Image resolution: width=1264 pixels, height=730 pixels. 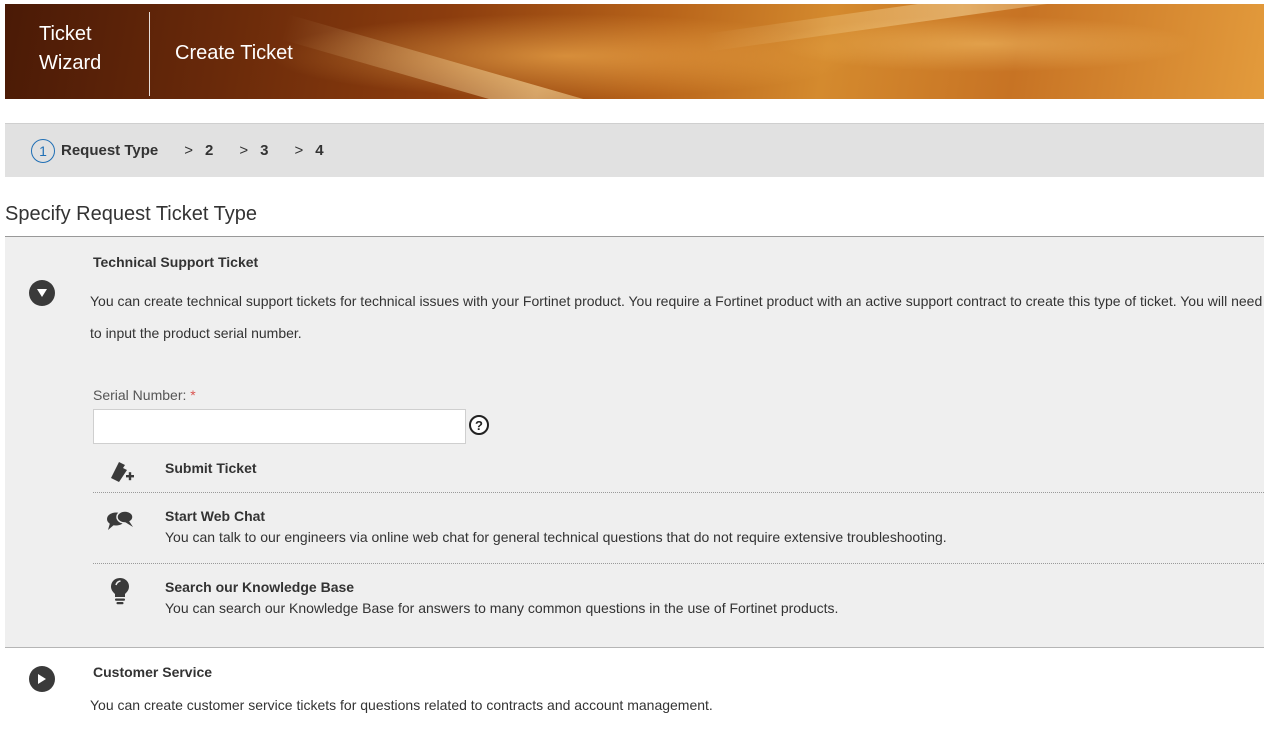 I want to click on chevron-right-icon, so click(x=42, y=679).